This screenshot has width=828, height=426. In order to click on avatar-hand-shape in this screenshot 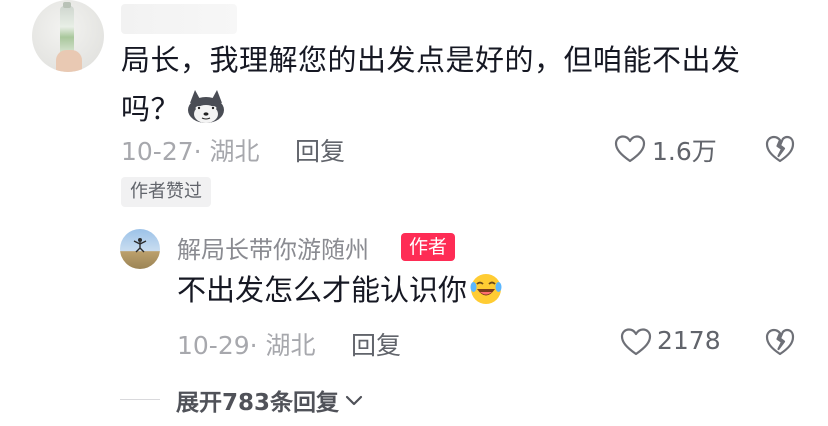, I will do `click(69, 61)`.